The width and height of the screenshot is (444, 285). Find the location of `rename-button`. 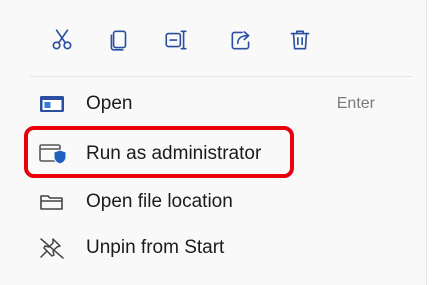

rename-button is located at coordinates (176, 40).